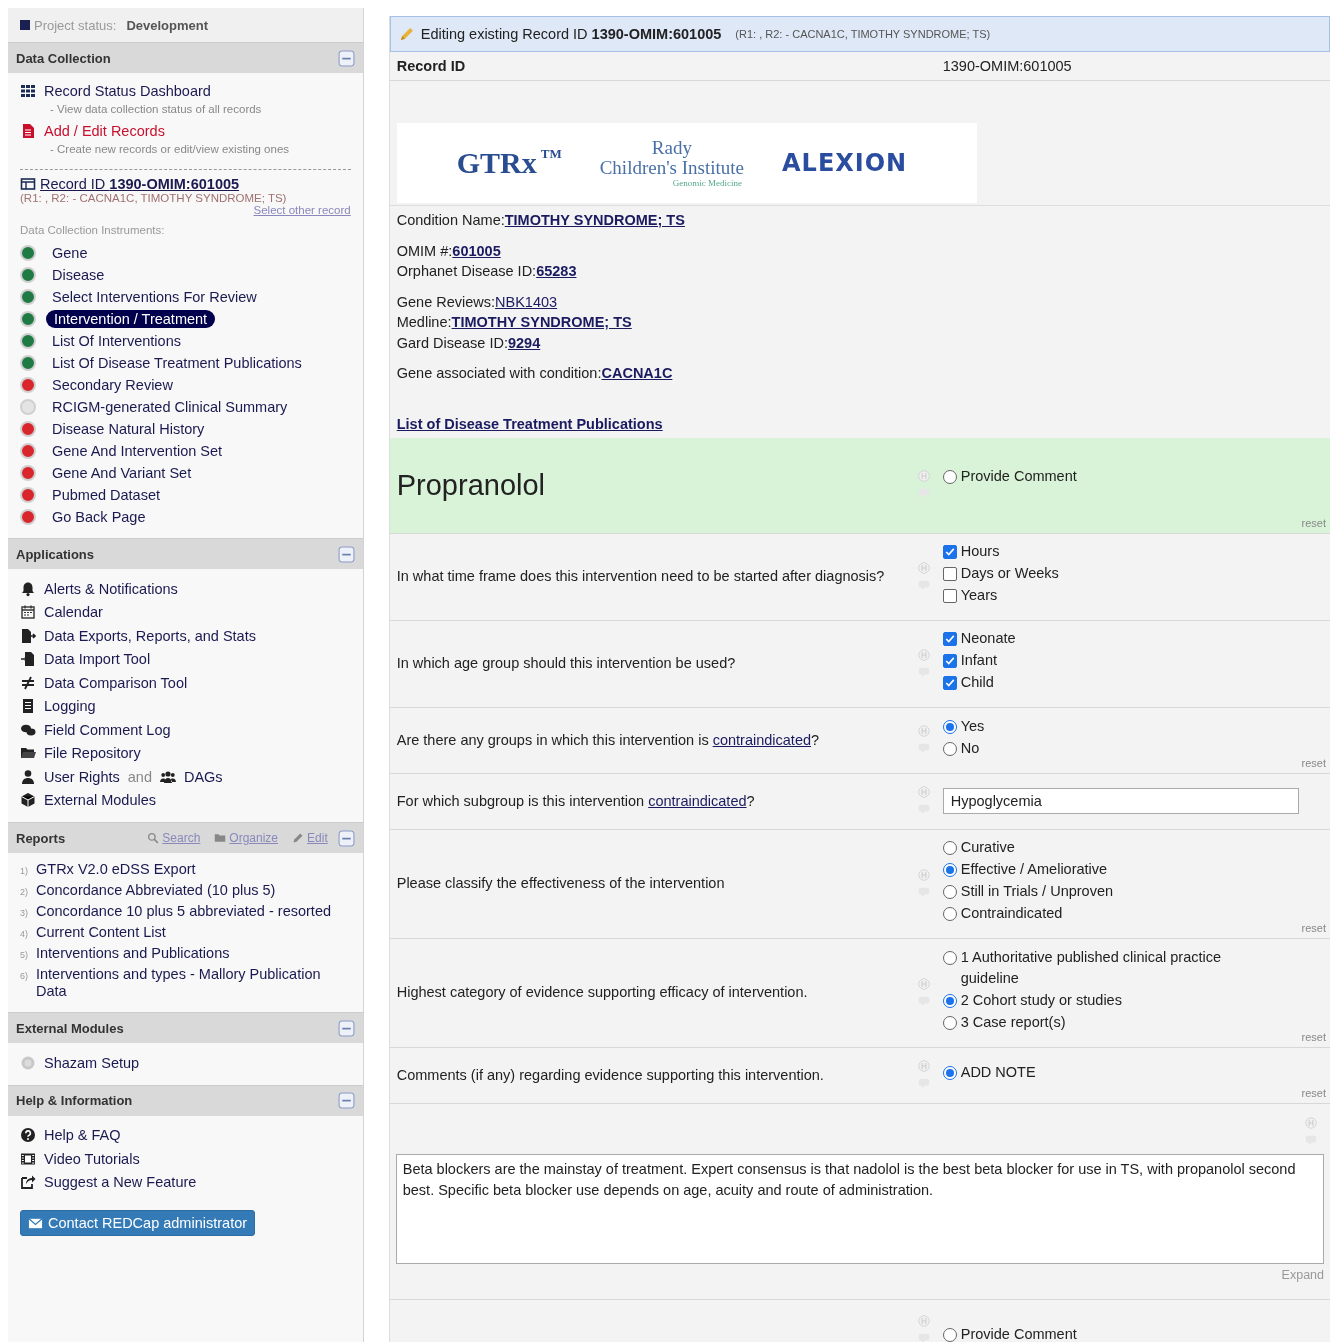  I want to click on radio-option: Curative, so click(1102, 847).